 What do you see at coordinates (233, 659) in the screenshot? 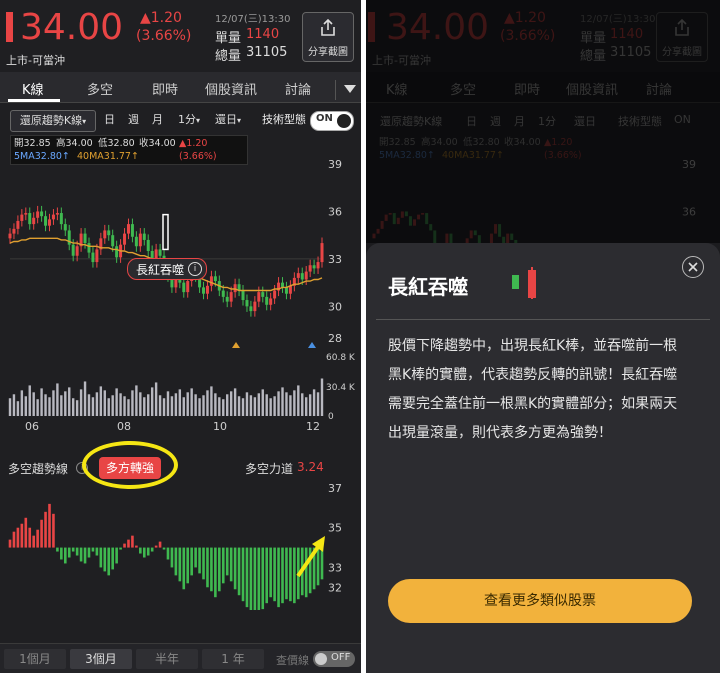
I see `range-1-year: 1 年` at bounding box center [233, 659].